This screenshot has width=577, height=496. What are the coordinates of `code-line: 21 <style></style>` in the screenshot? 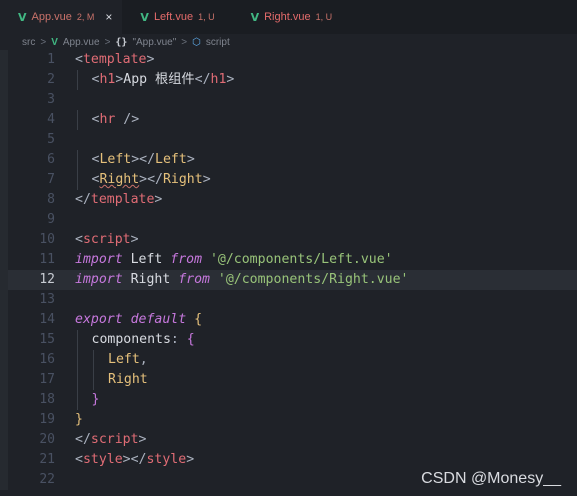 It's located at (288, 460).